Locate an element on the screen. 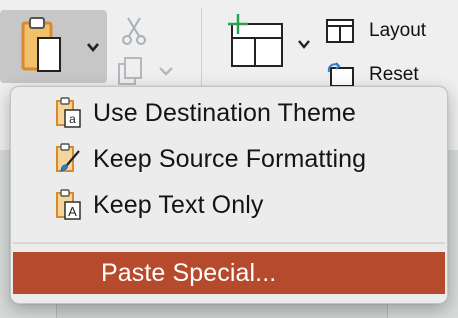 The height and width of the screenshot is (318, 458). layout-icon is located at coordinates (340, 31).